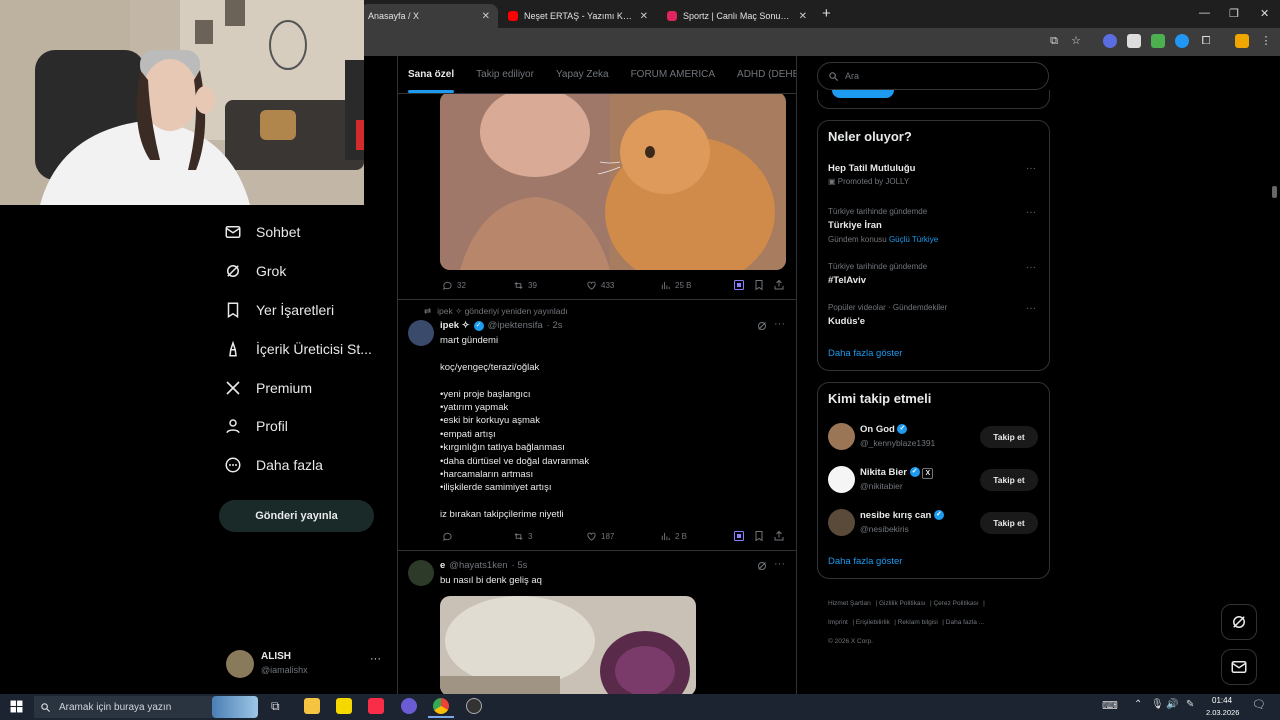 This screenshot has height=720, width=1280. What do you see at coordinates (759, 285) in the screenshot?
I see `bookmark-icon` at bounding box center [759, 285].